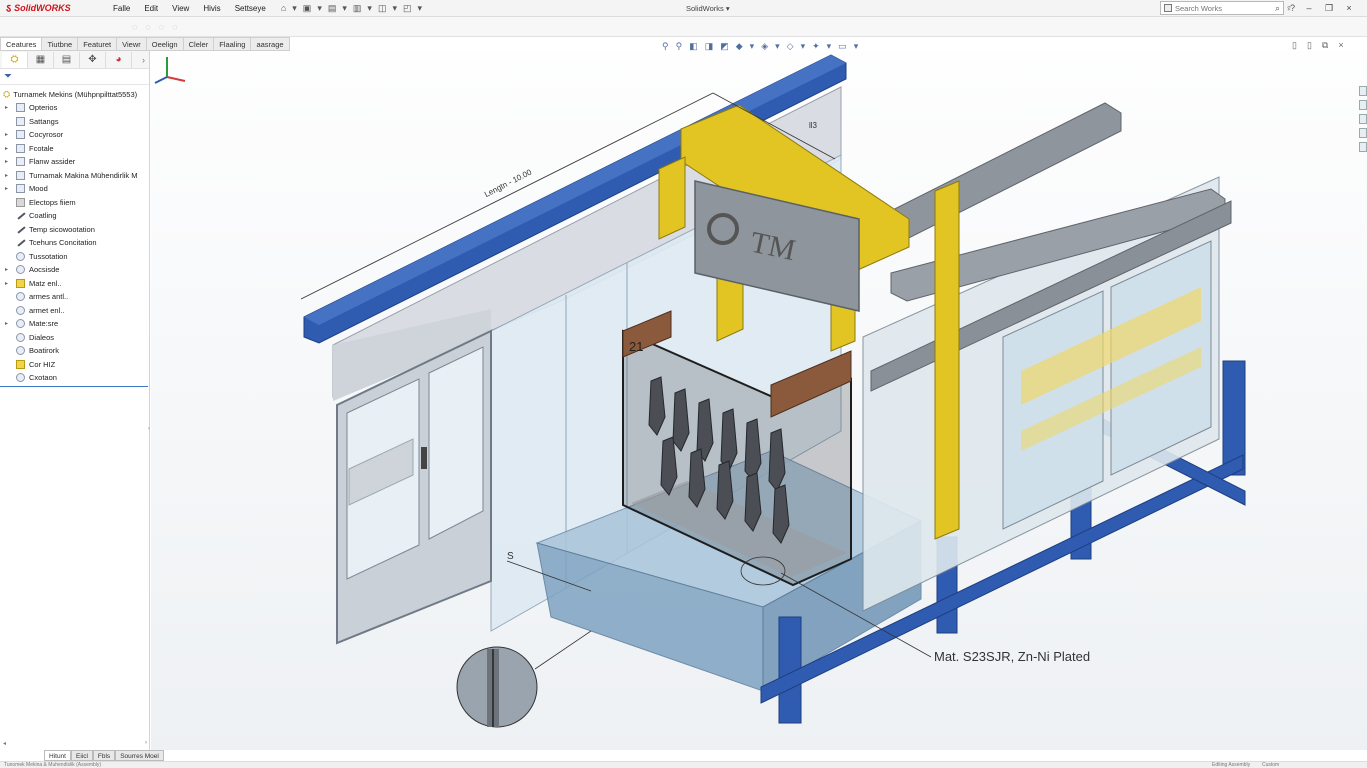  I want to click on feature-tree-scrollbar: ◂ ›, so click(75, 744).